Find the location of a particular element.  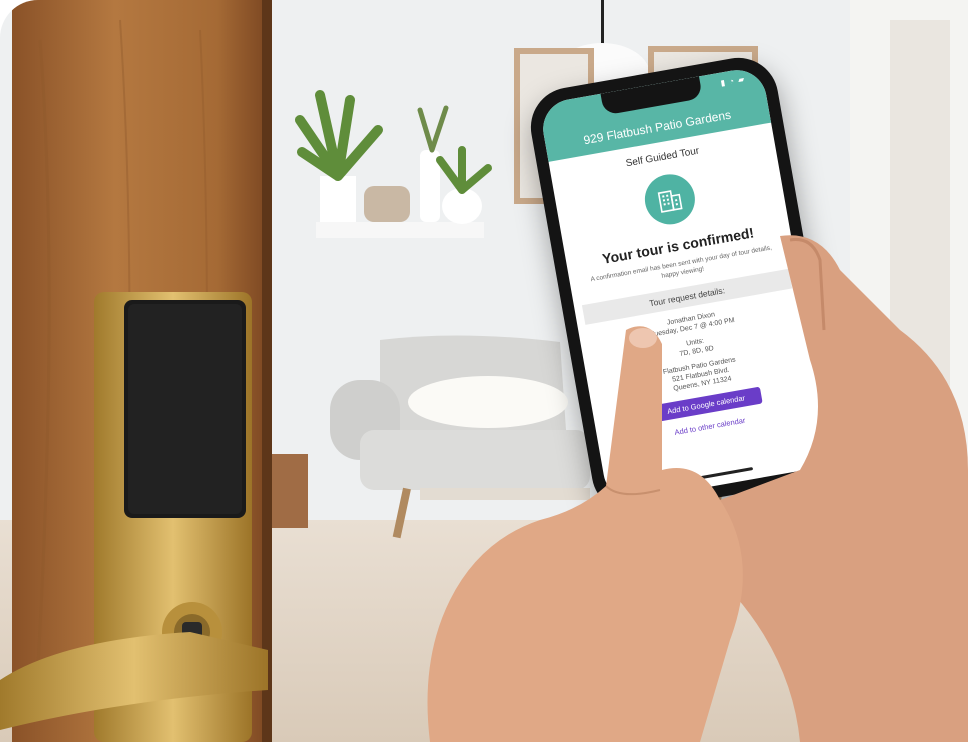

building-icon is located at coordinates (669, 199).